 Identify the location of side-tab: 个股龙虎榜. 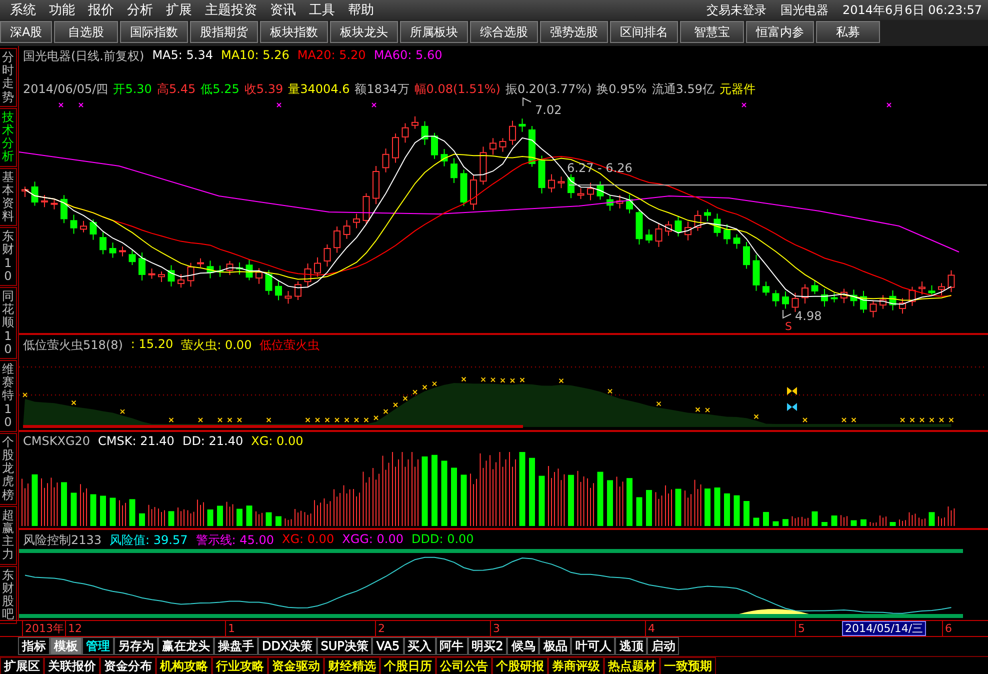
(8, 468).